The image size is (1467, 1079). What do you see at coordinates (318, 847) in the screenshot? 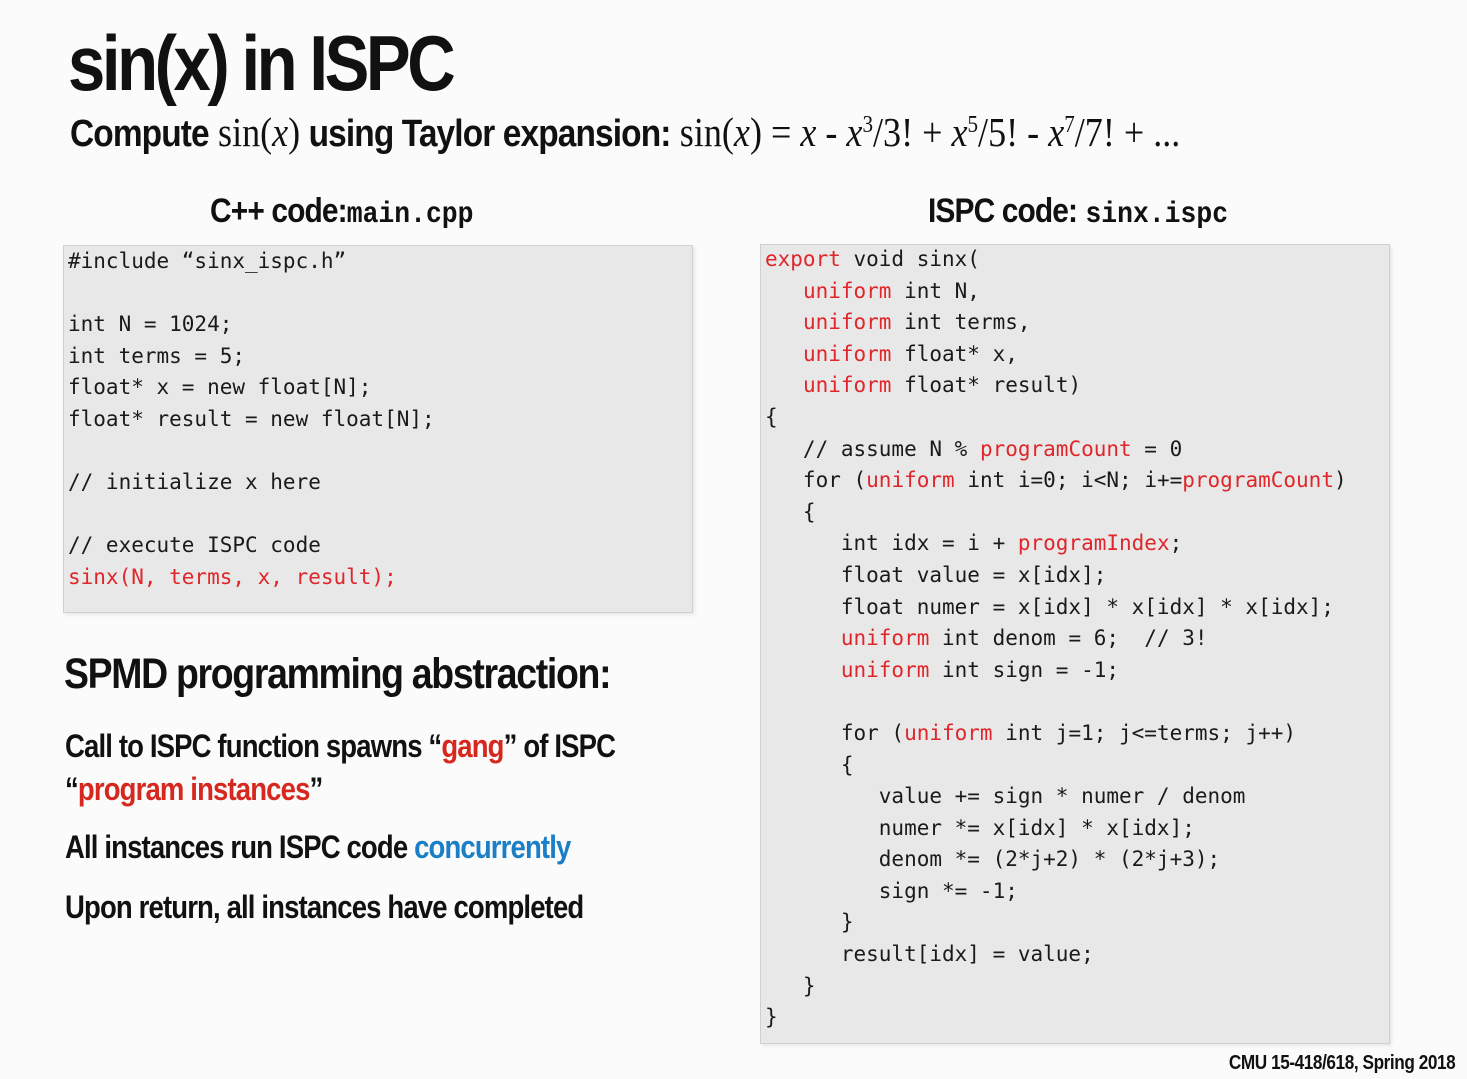
I see `bullet-concurrently: All instances run ISPC code concurrently` at bounding box center [318, 847].